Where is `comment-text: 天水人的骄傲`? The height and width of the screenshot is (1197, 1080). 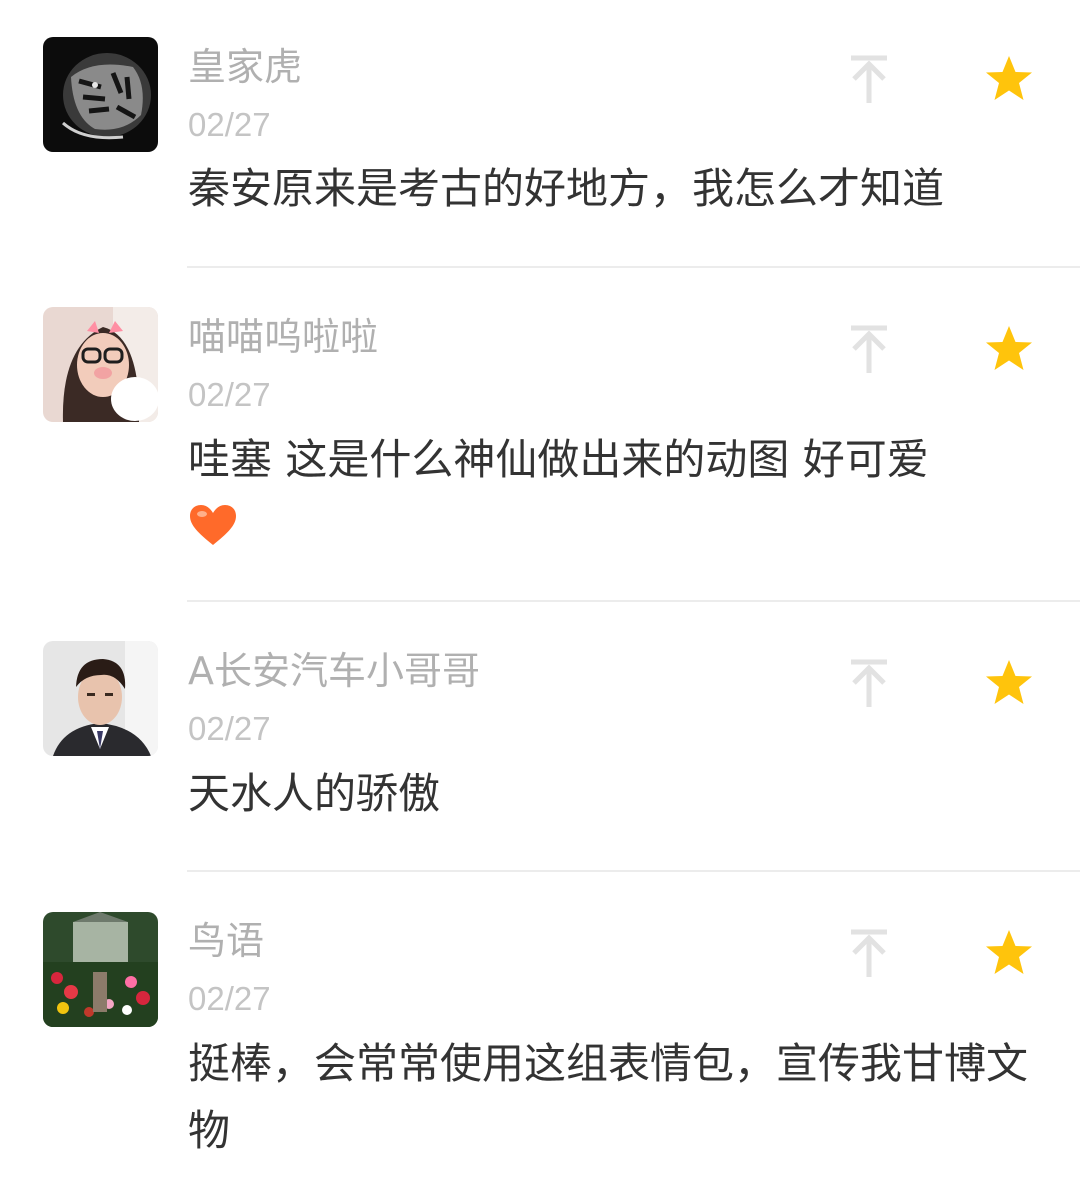
comment-text: 天水人的骄傲 is located at coordinates (608, 793).